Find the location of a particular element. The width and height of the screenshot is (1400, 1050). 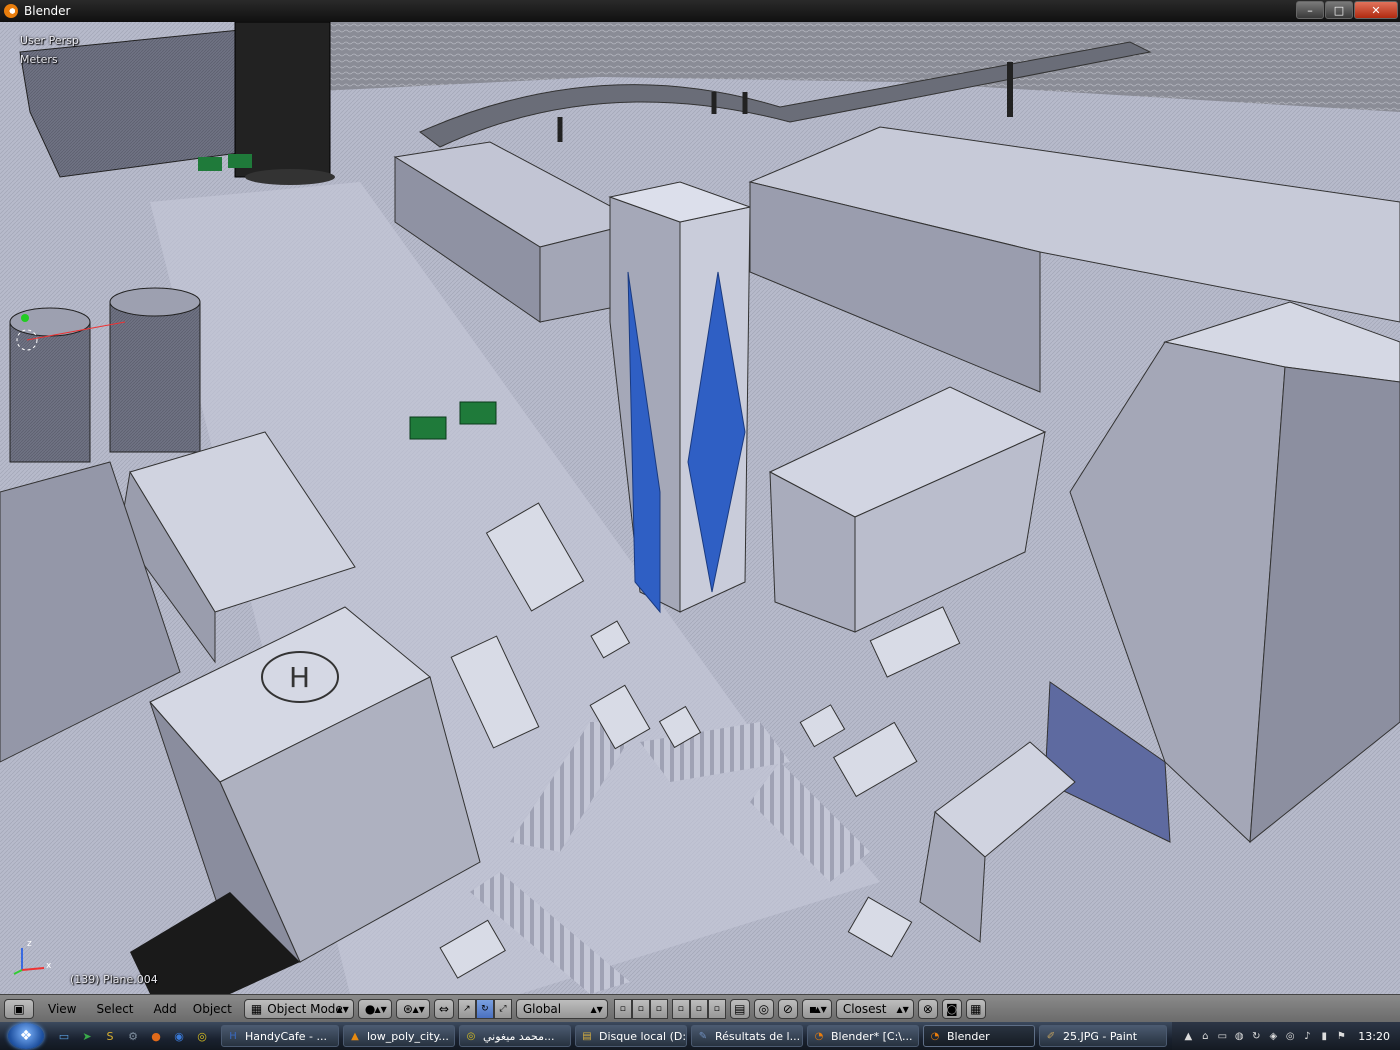

volume-icon: ♪ is located at coordinates (1307, 1036).